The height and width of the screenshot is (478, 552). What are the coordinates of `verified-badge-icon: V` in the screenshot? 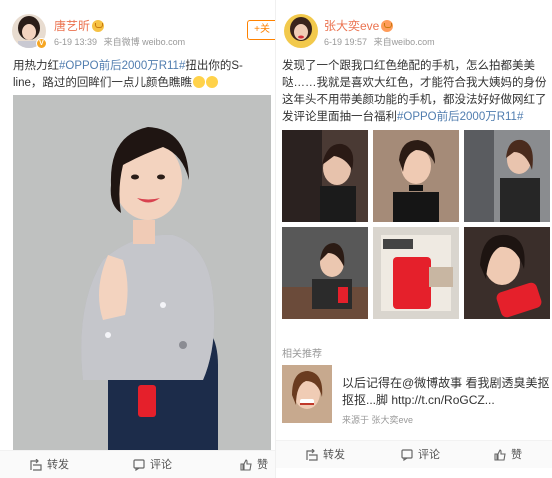 It's located at (41, 43).